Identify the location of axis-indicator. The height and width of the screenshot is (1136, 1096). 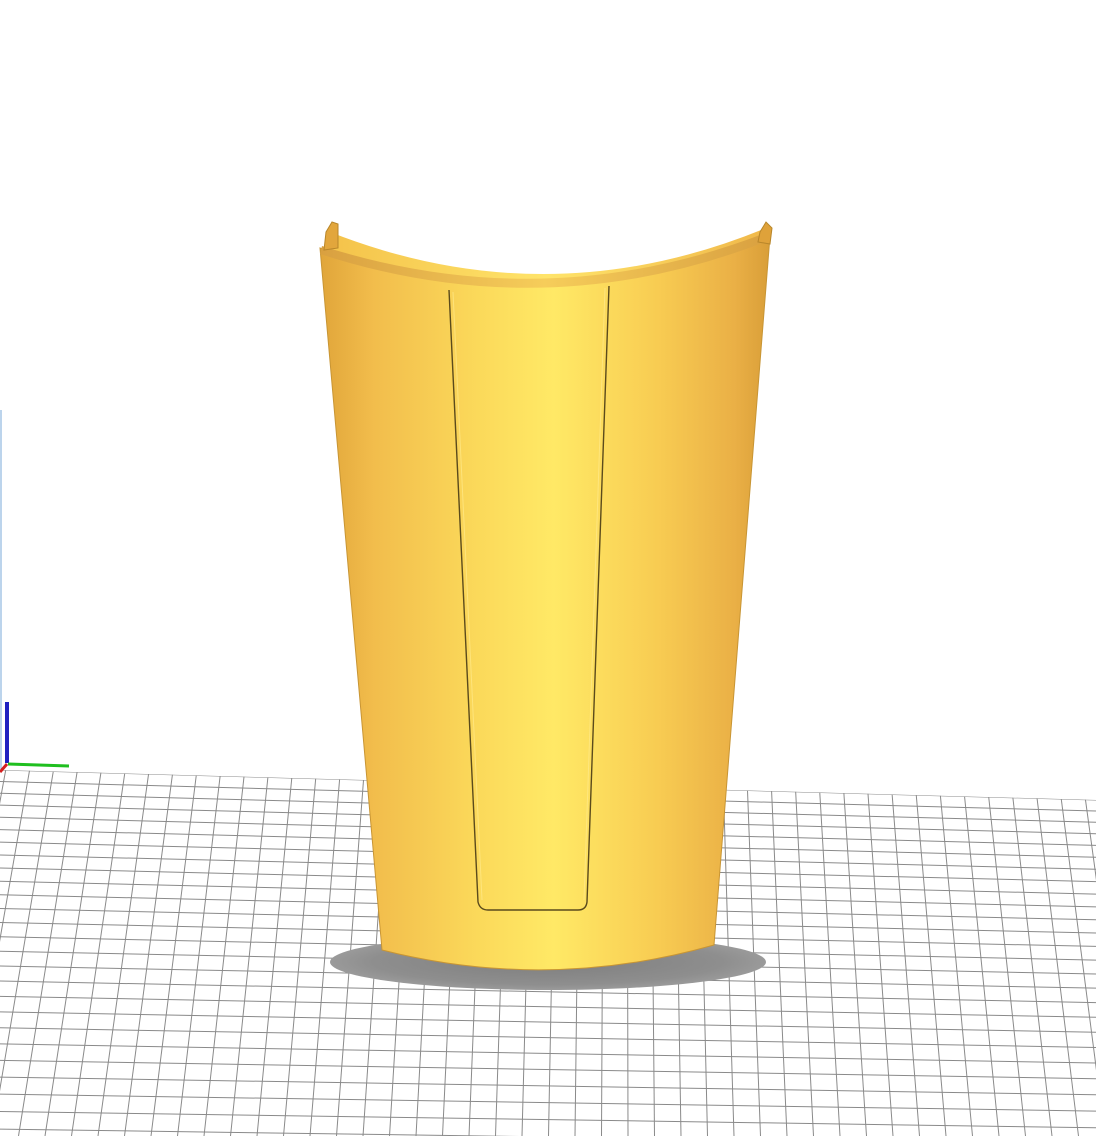
(35, 591).